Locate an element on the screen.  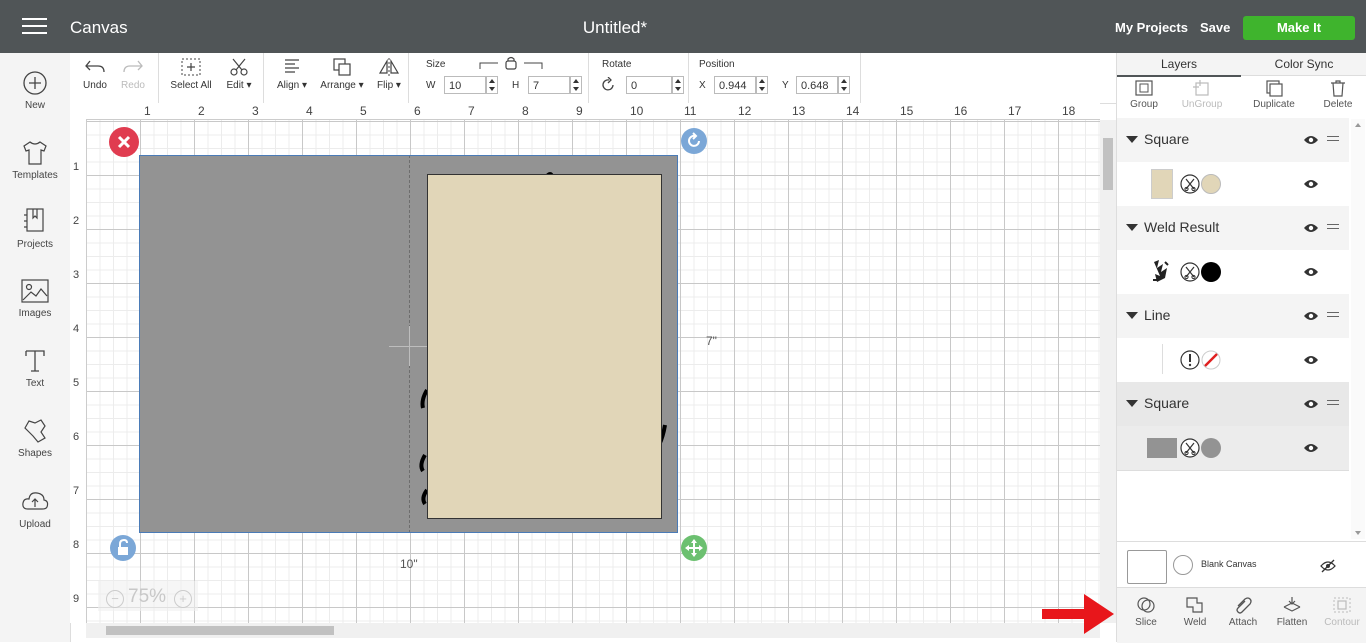
projects-icon is located at coordinates (34, 220).